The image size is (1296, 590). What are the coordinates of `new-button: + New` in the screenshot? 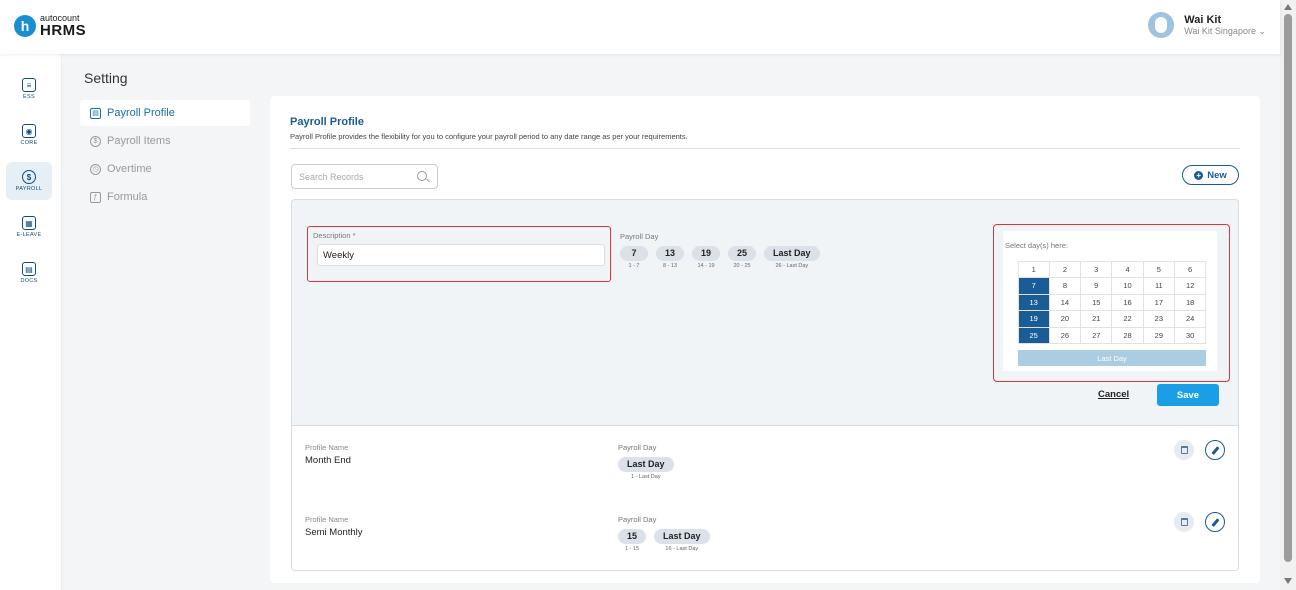 It's located at (1210, 175).